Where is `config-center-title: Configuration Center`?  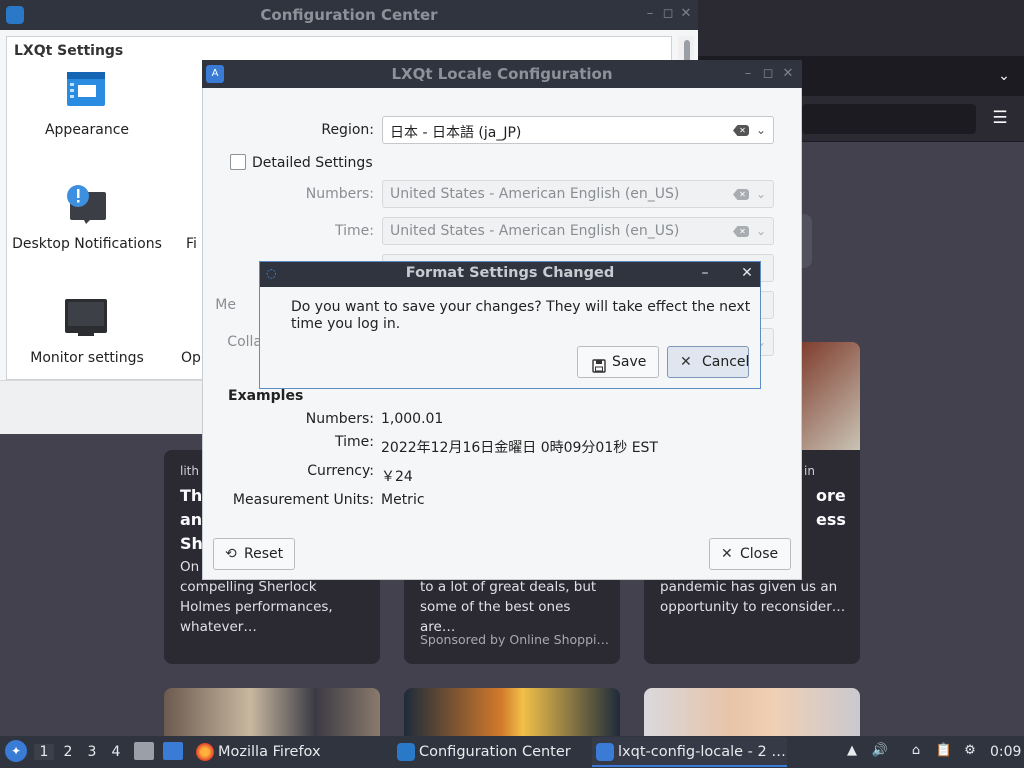
config-center-title: Configuration Center is located at coordinates (349, 15).